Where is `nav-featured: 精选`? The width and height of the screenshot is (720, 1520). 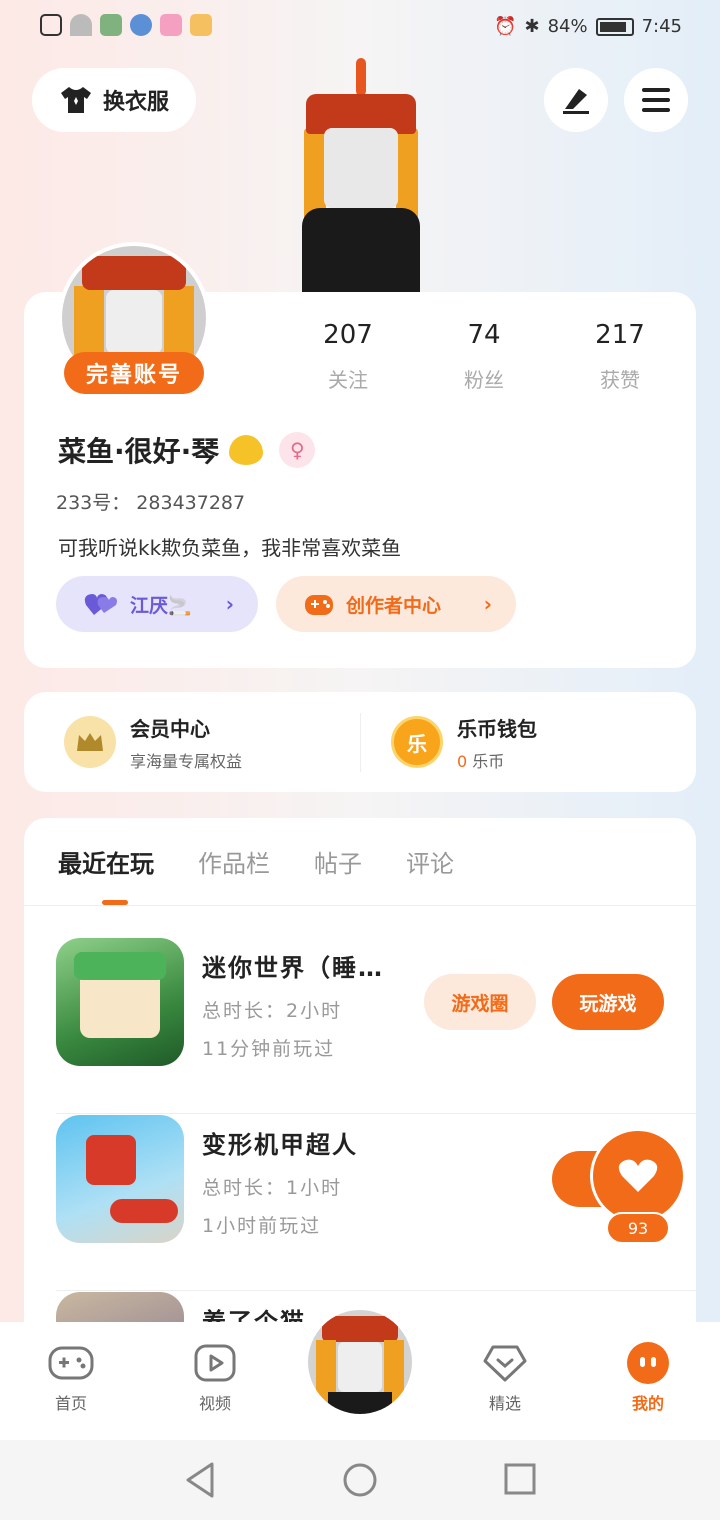 nav-featured: 精选 is located at coordinates (505, 1378).